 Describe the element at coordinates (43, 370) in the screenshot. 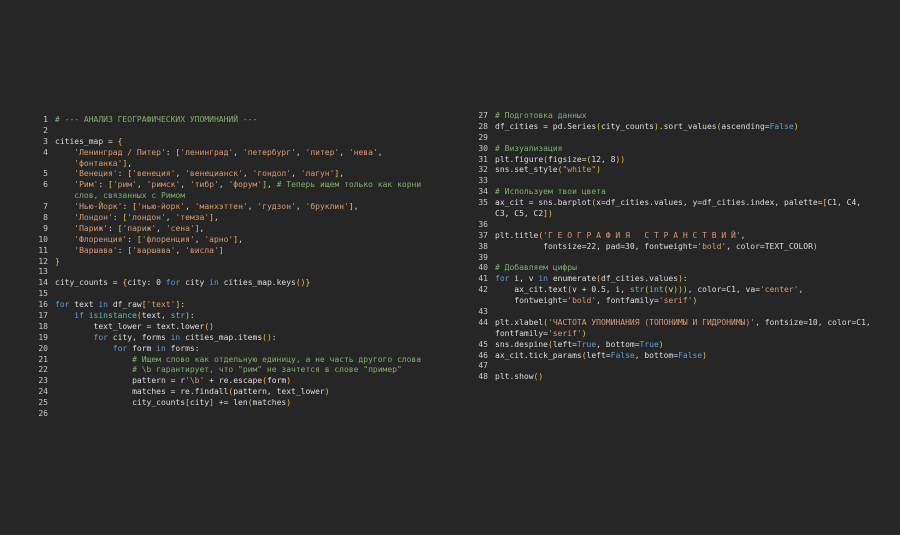

I see `line-number: 22` at that location.